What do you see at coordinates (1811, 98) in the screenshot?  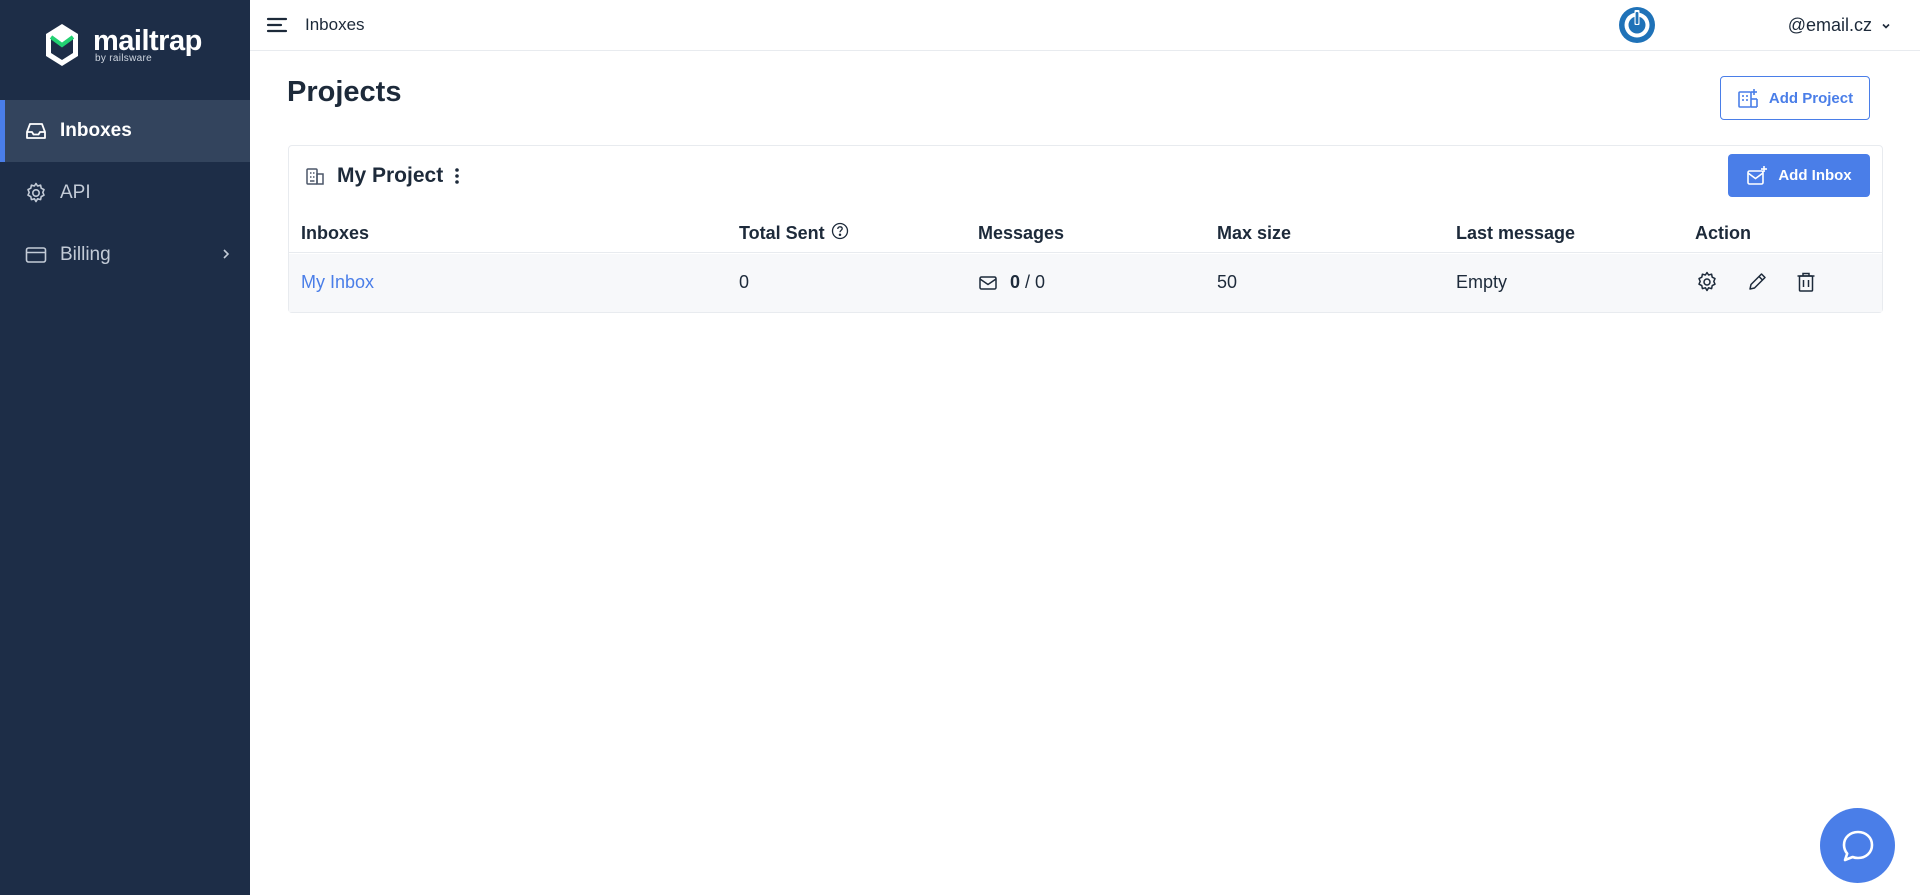 I see `add-project-label: Add Project` at bounding box center [1811, 98].